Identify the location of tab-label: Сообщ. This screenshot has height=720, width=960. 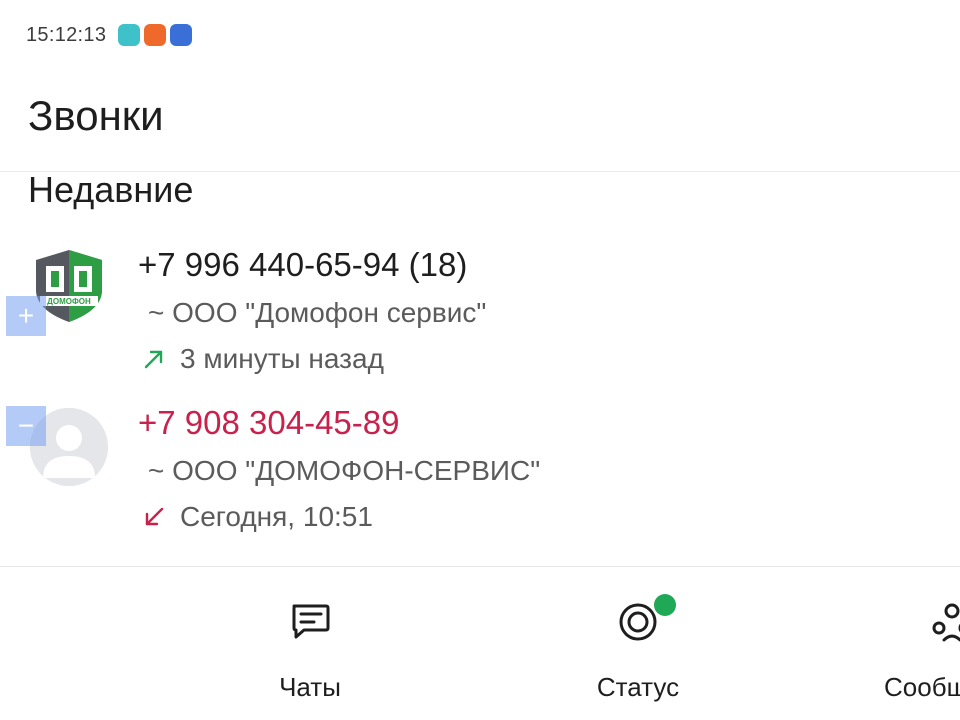
(922, 687).